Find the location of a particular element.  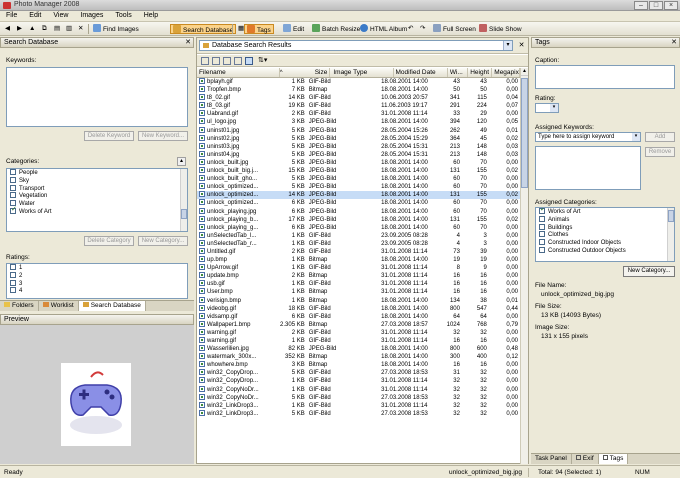

menu-images: Images is located at coordinates (91, 15).